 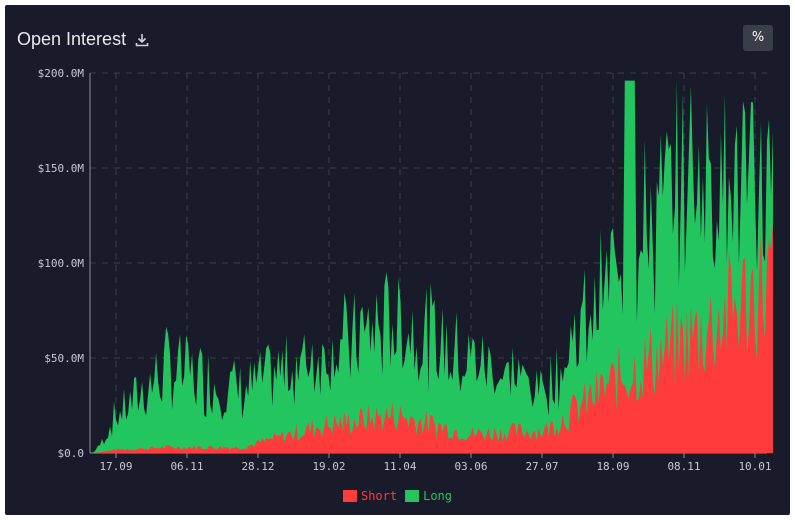 What do you see at coordinates (115, 466) in the screenshot?
I see `x-tick-label: 17.09` at bounding box center [115, 466].